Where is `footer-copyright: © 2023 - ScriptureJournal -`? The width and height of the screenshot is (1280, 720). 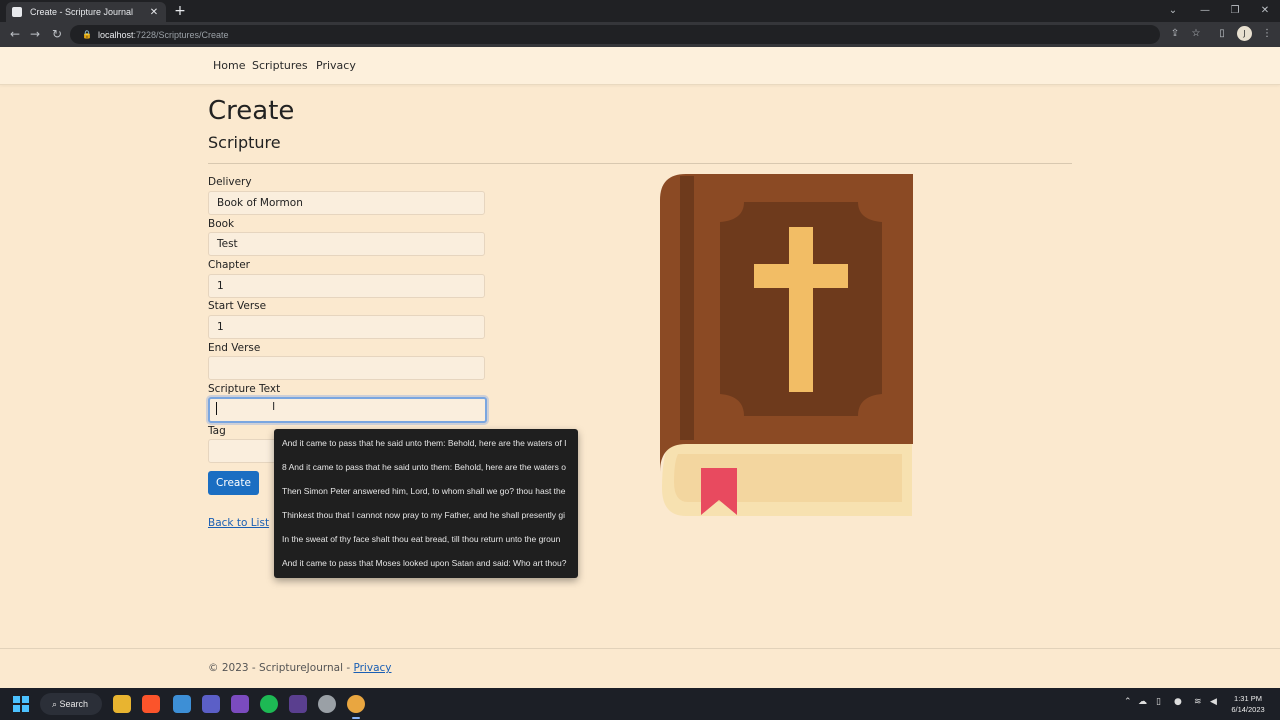 footer-copyright: © 2023 - ScriptureJournal - is located at coordinates (281, 668).